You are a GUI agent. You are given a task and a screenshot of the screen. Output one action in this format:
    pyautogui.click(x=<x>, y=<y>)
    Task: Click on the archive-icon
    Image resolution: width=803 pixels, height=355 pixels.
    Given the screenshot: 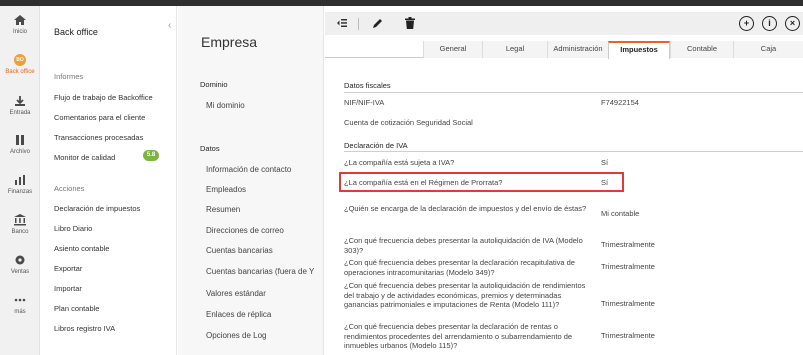 What is the action you would take?
    pyautogui.click(x=20, y=140)
    